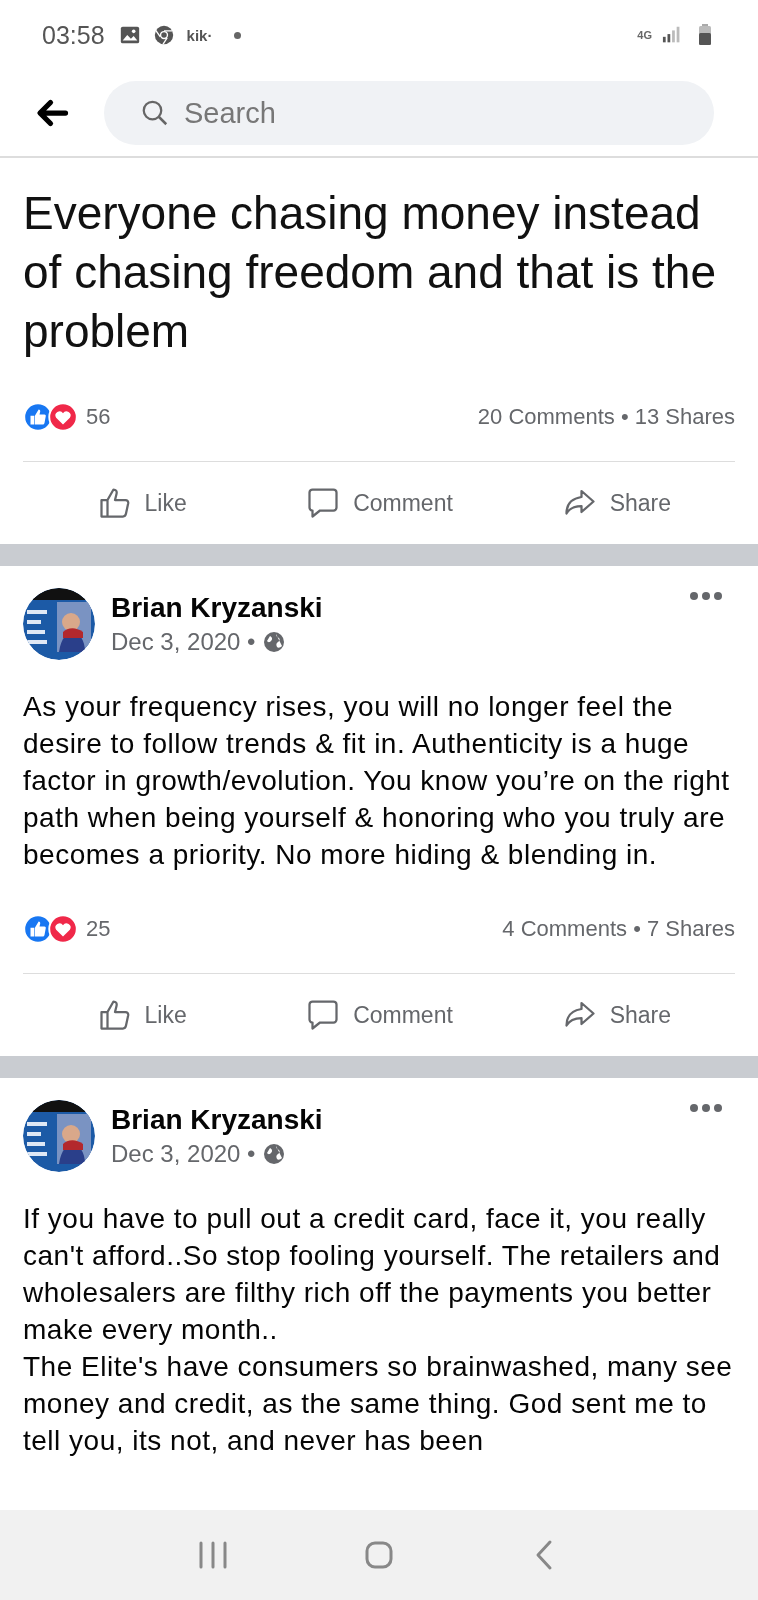 This screenshot has height=1600, width=758. What do you see at coordinates (98, 929) in the screenshot?
I see `reaction-count: 25` at bounding box center [98, 929].